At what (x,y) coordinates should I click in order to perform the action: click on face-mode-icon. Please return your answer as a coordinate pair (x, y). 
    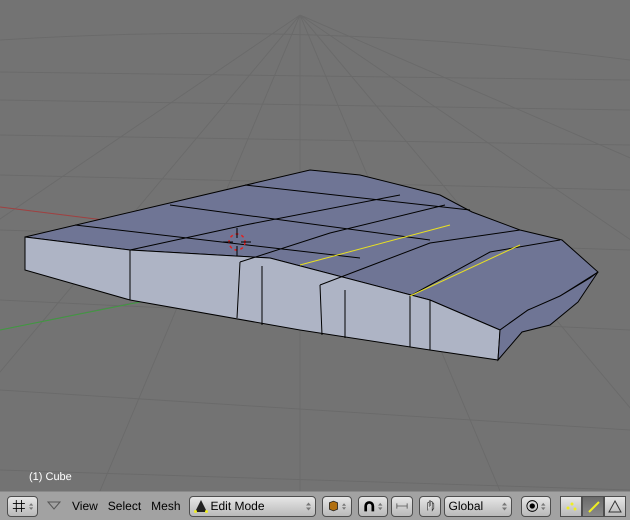
    Looking at the image, I should click on (615, 506).